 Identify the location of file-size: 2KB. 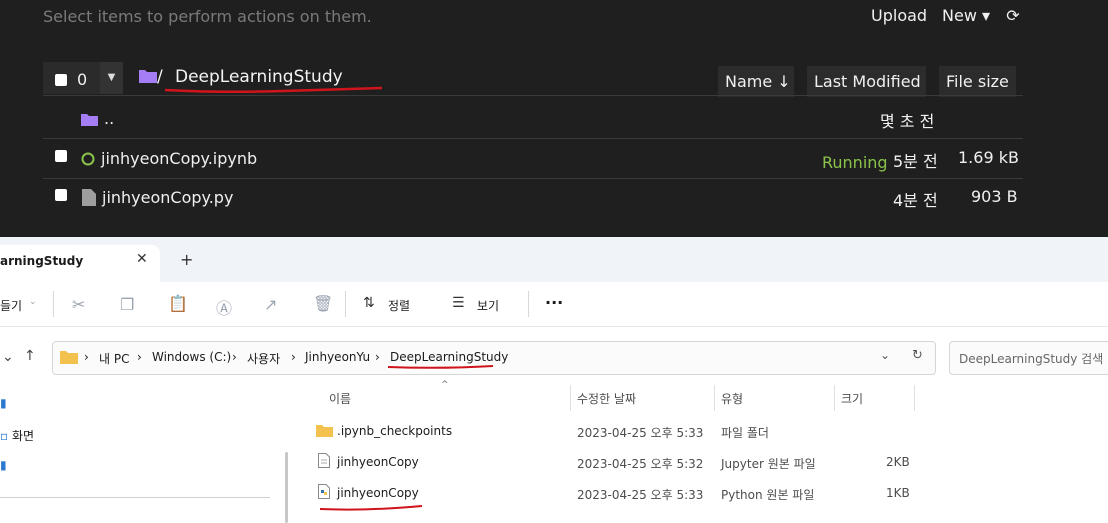
(898, 462).